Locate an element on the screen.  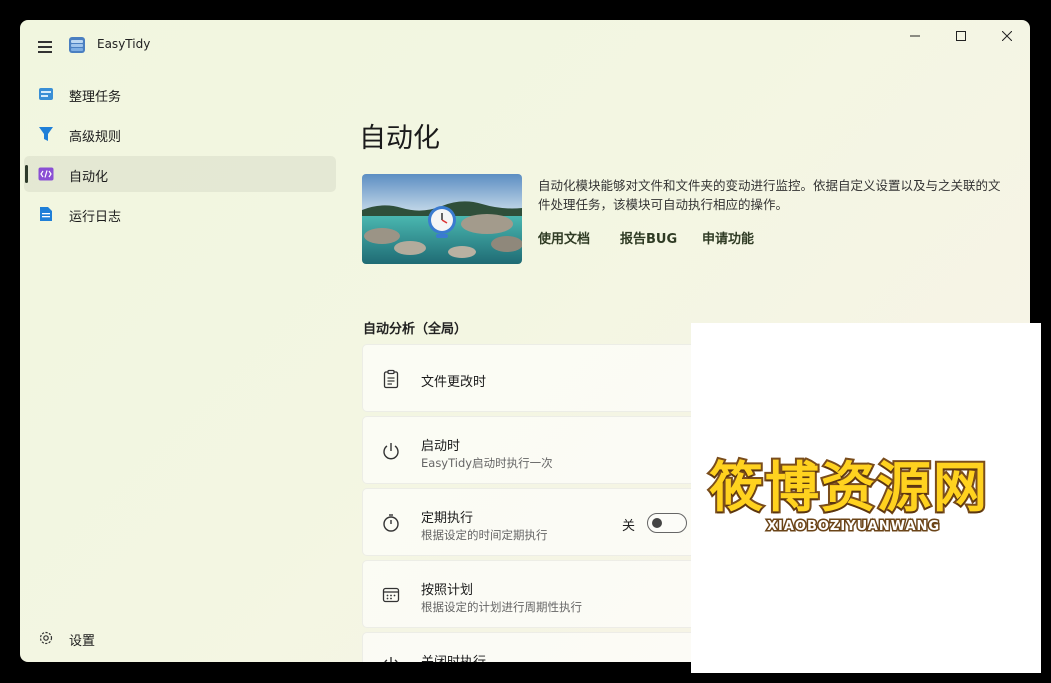
sidebar-item-label: 整理任务 is located at coordinates (95, 97).